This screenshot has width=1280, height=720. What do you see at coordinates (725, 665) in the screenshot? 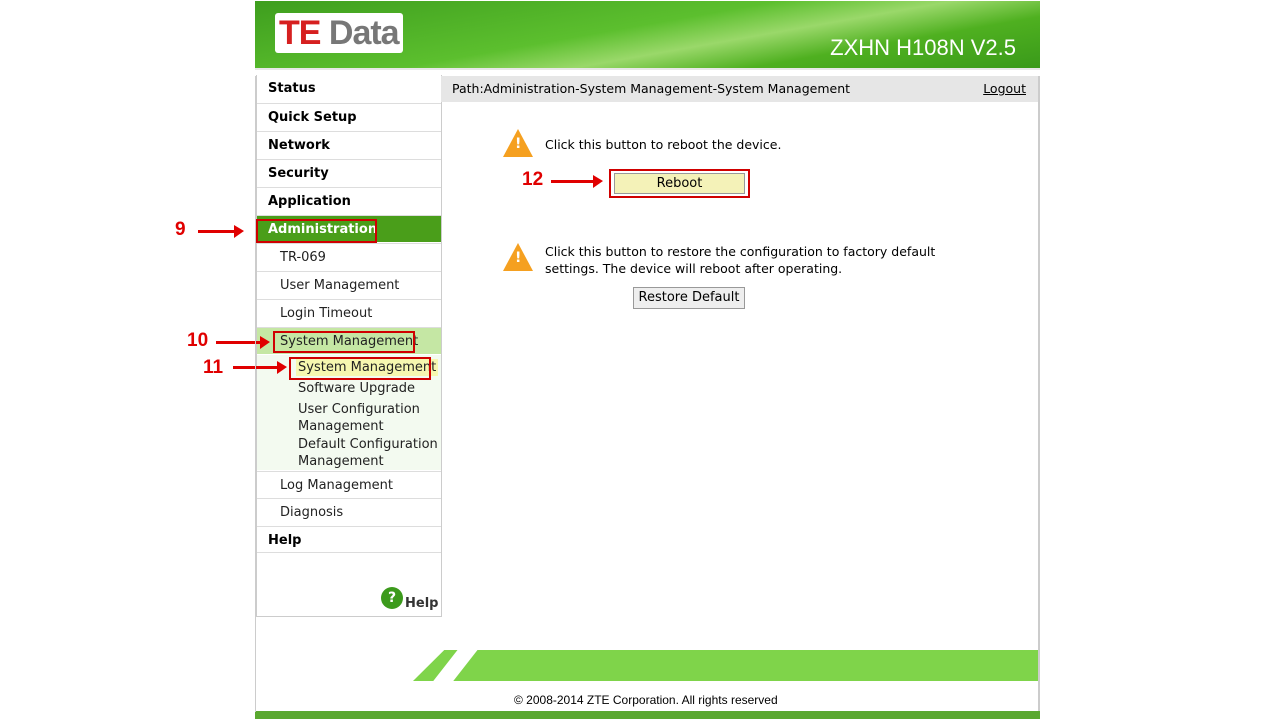
I see `footer-band` at bounding box center [725, 665].